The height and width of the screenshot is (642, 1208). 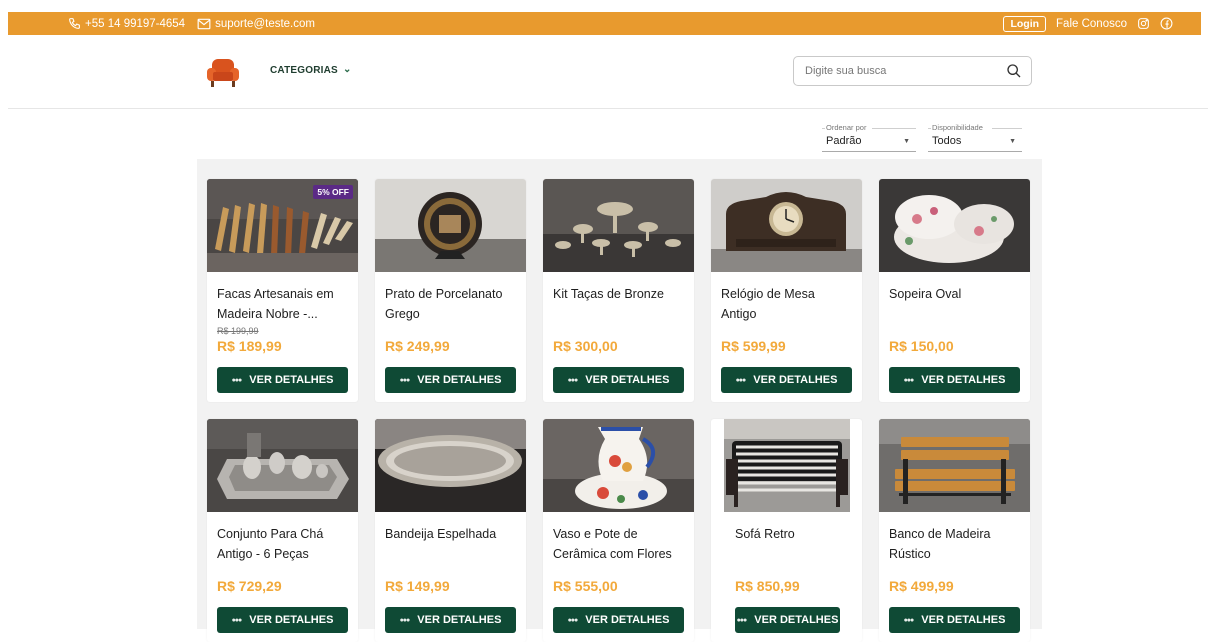 What do you see at coordinates (787, 304) in the screenshot?
I see `product-title: Relógio de Mesa Antigo` at bounding box center [787, 304].